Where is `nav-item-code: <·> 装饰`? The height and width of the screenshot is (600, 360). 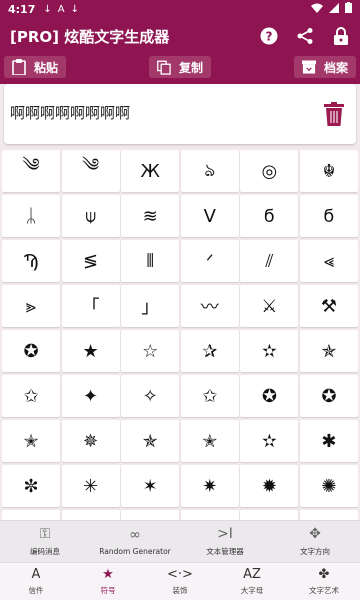 nav-item-code: <·> 装饰 is located at coordinates (180, 581).